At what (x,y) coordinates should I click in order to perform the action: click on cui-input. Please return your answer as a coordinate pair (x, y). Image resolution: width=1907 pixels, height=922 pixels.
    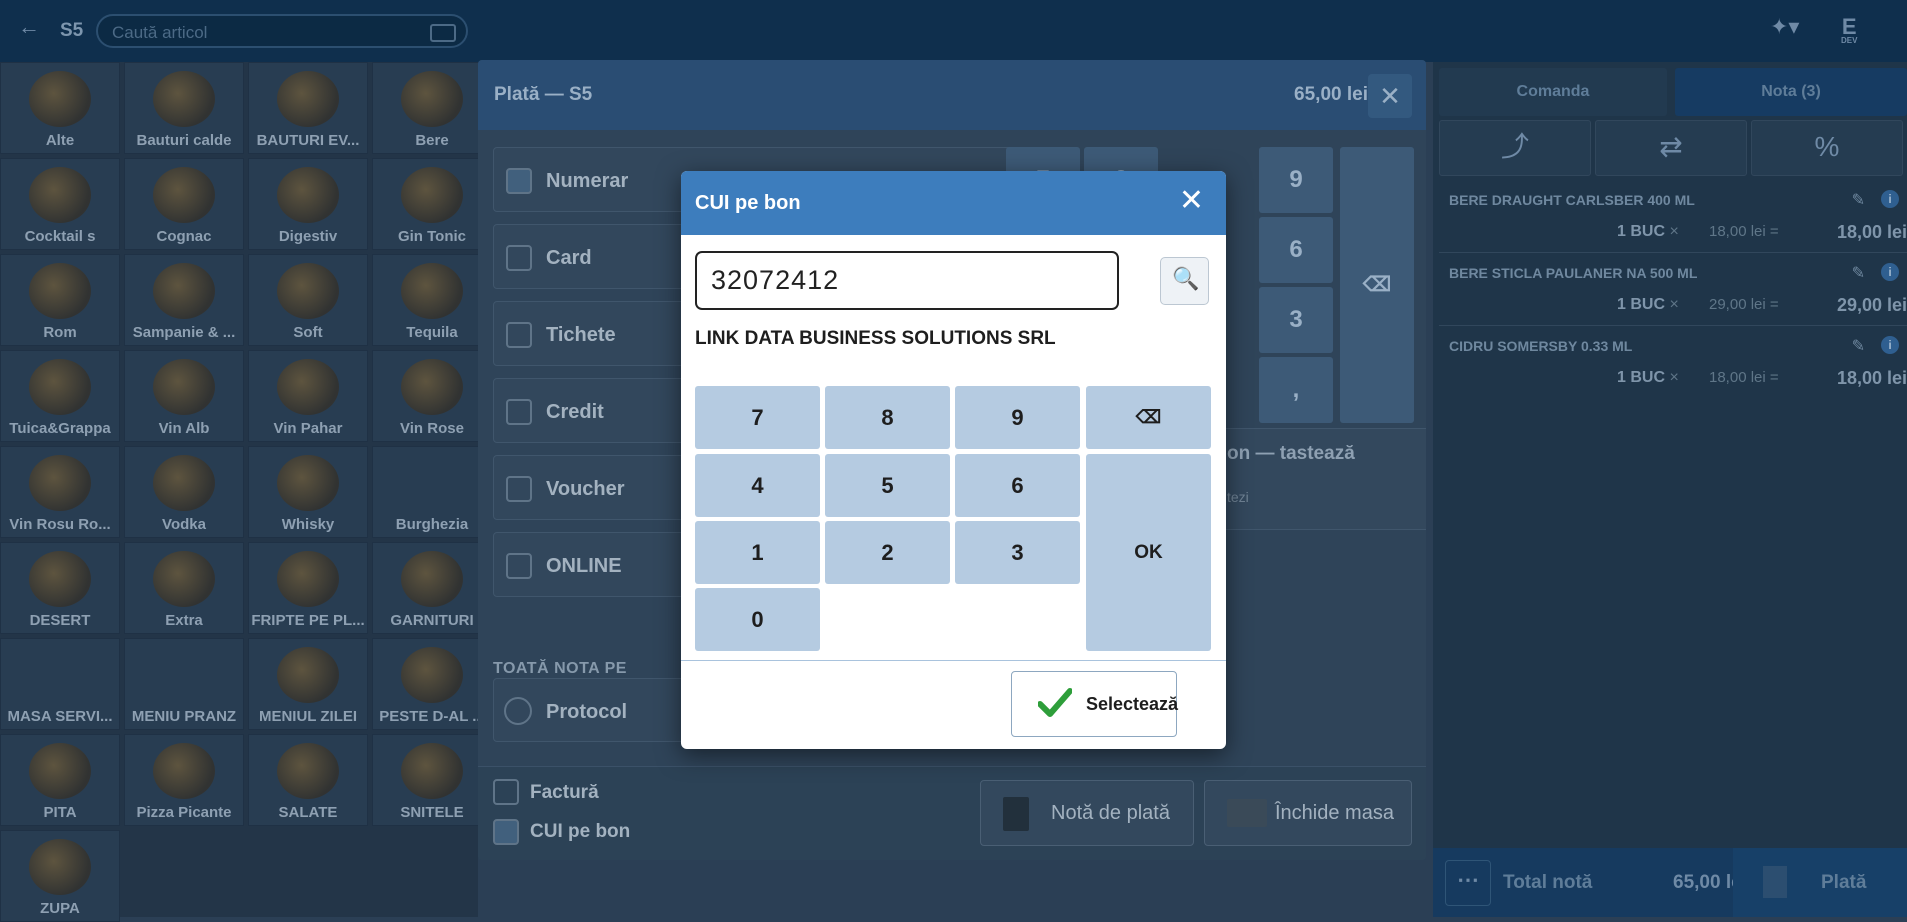
    Looking at the image, I should click on (907, 280).